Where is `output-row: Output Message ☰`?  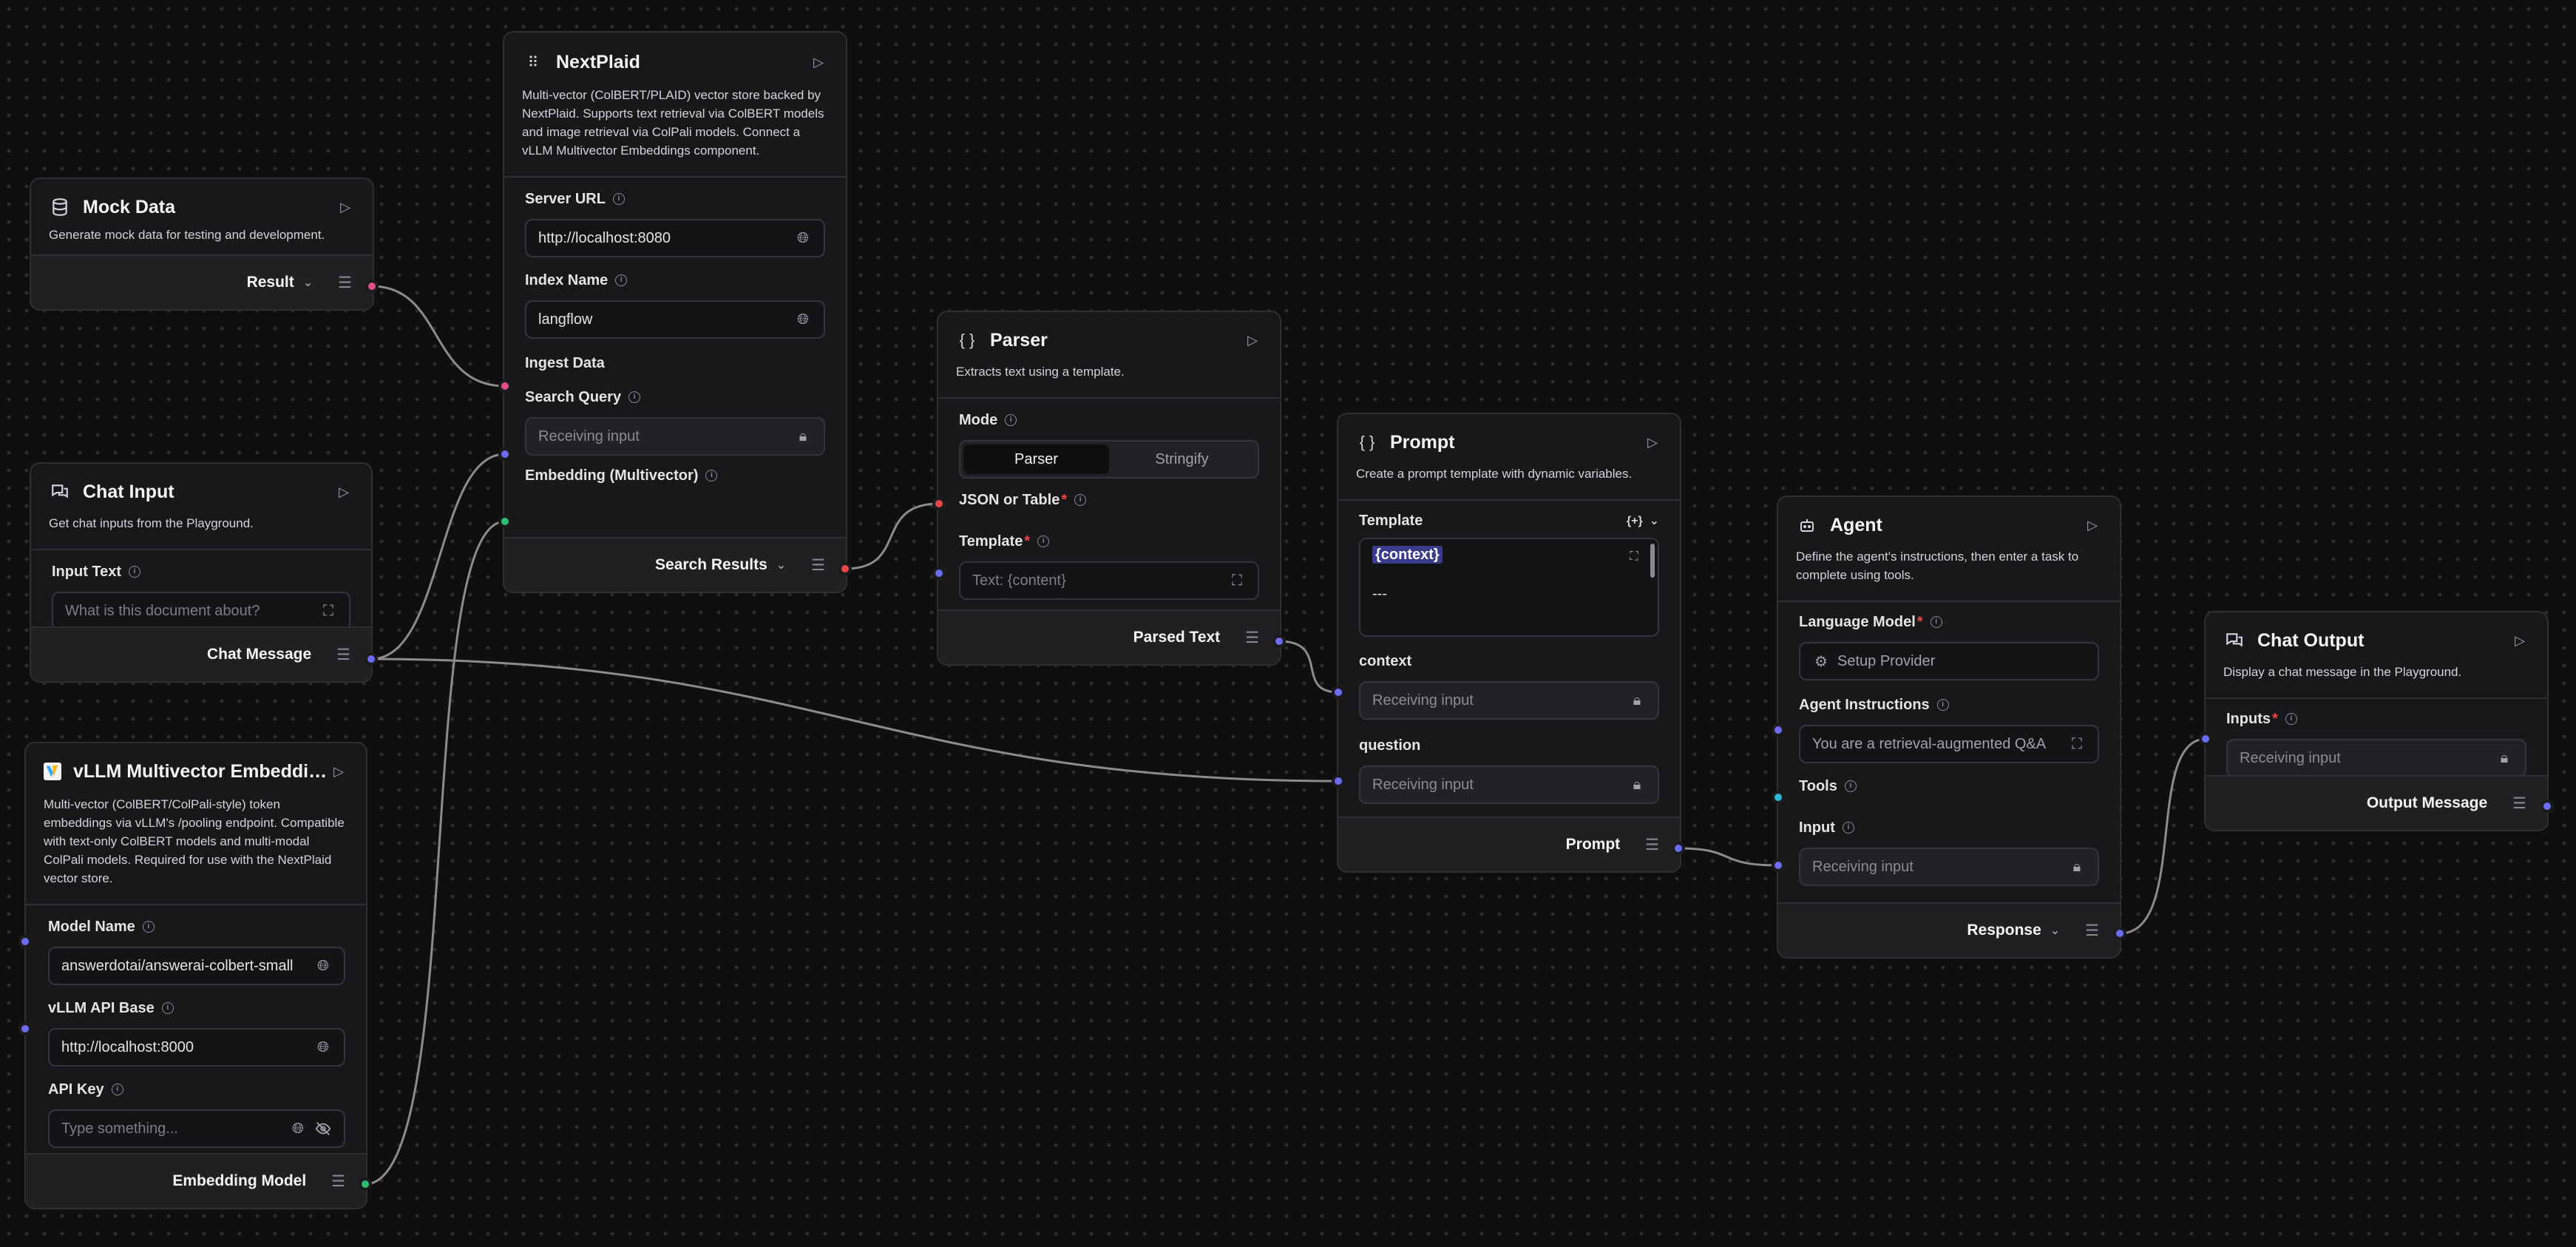
output-row: Output Message ☰ is located at coordinates (2376, 802).